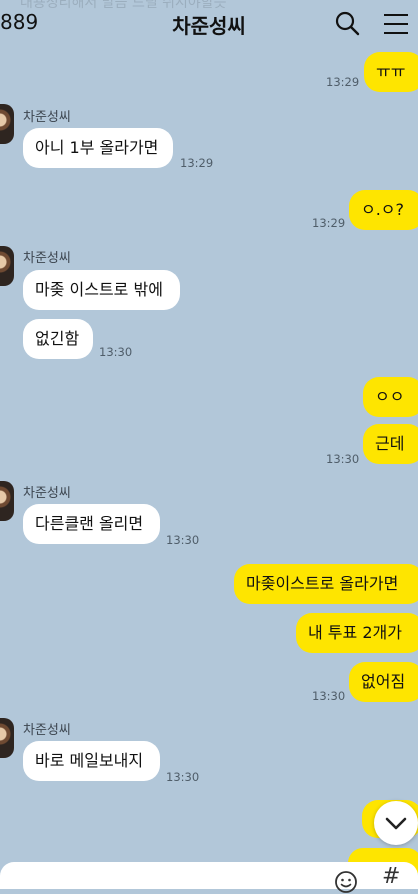  I want to click on chevron-down-icon, so click(396, 823).